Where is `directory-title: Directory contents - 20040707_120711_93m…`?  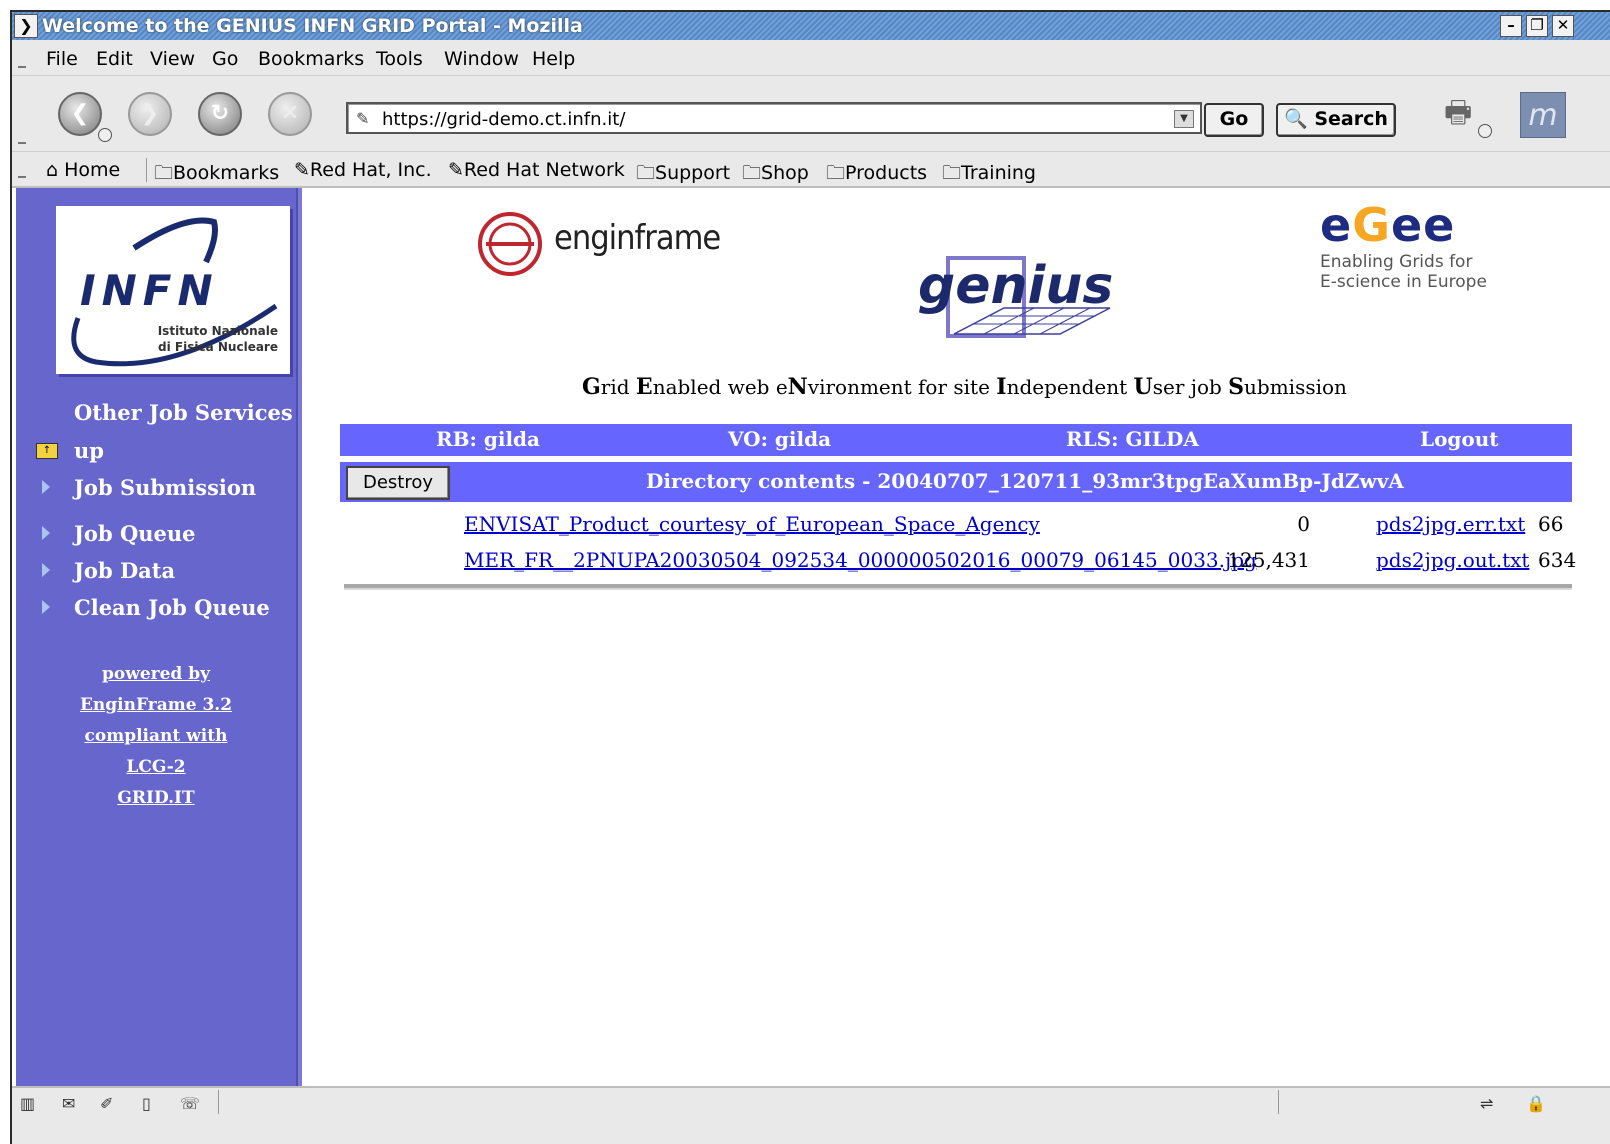
directory-title: Directory contents - 20040707_120711_93m… is located at coordinates (1025, 481).